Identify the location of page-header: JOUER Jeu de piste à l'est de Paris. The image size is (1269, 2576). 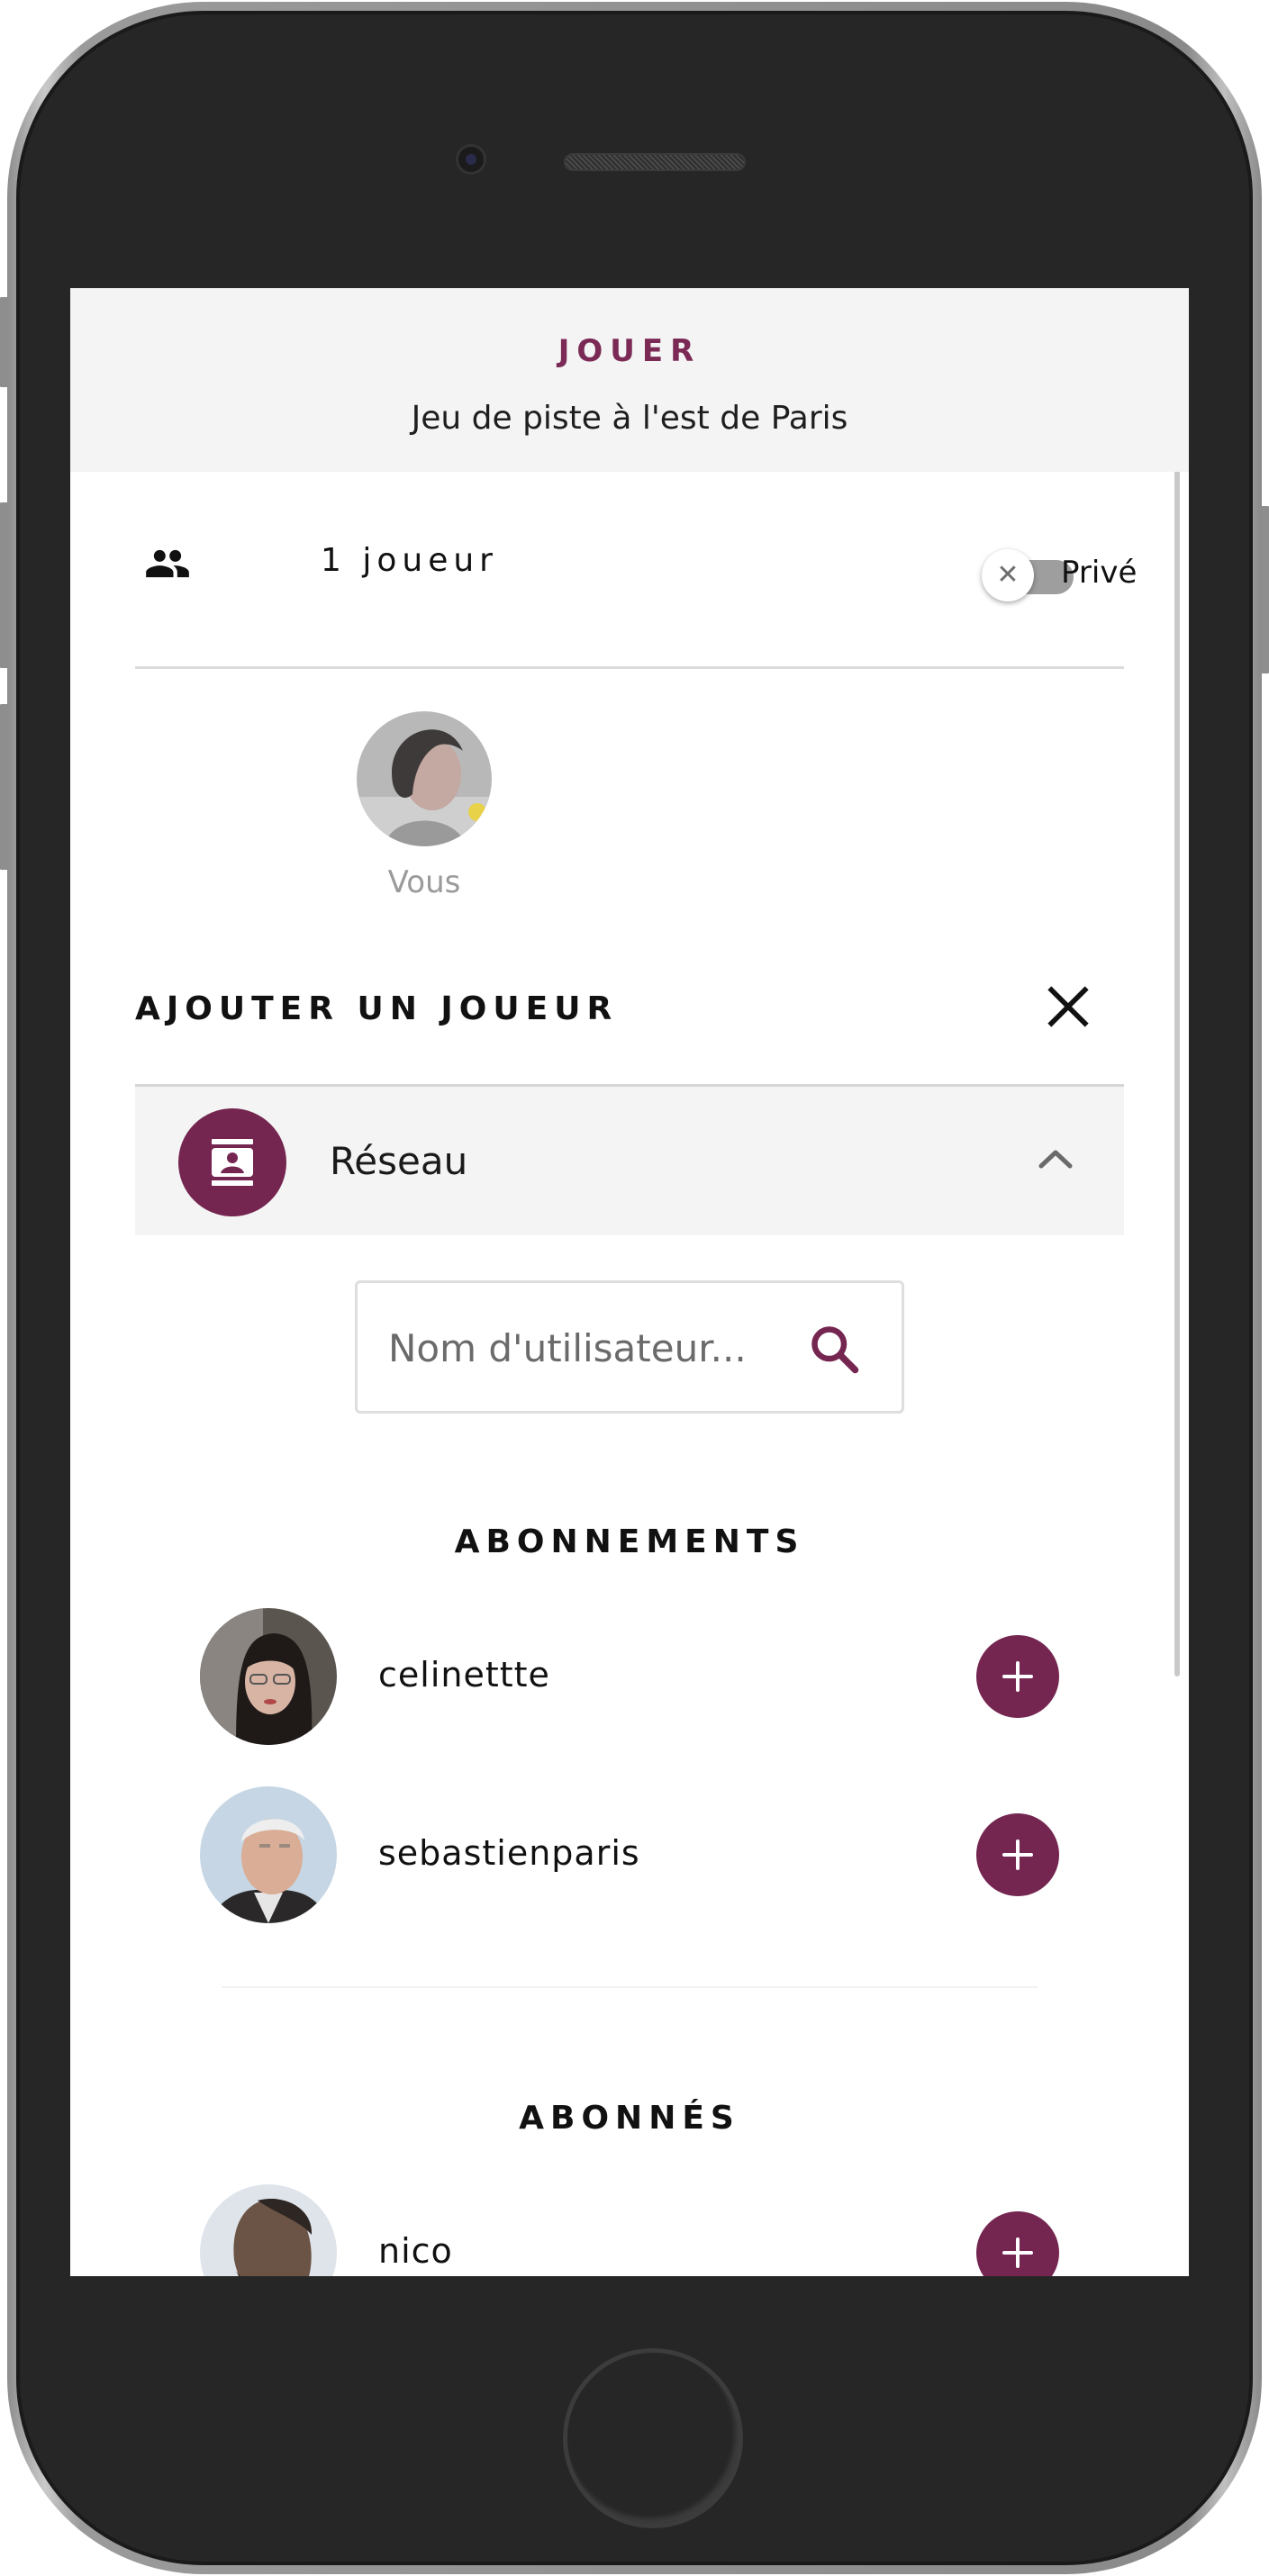
(629, 380).